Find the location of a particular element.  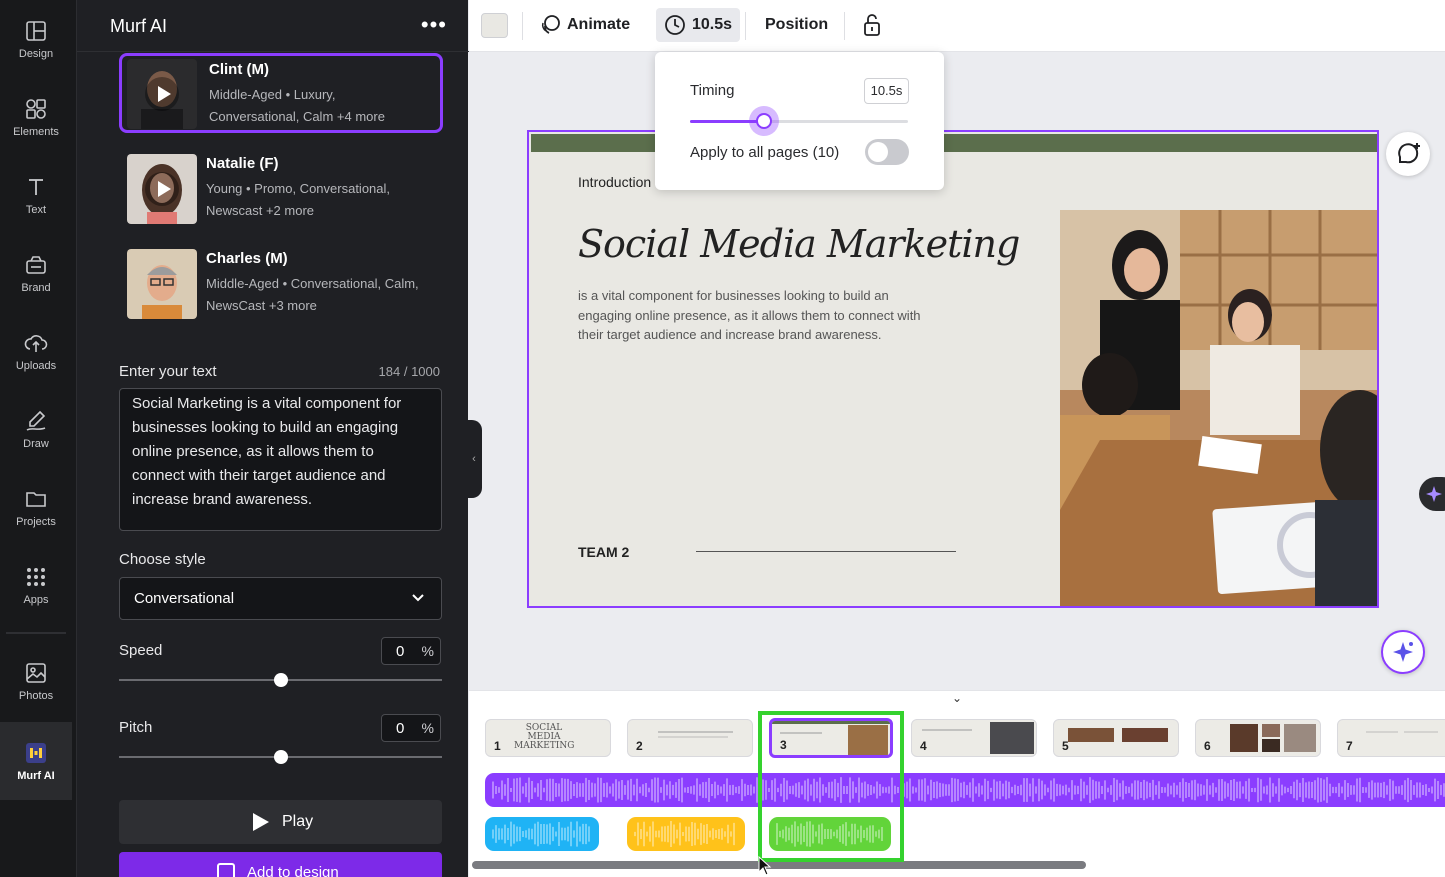

elements-icon is located at coordinates (36, 108).